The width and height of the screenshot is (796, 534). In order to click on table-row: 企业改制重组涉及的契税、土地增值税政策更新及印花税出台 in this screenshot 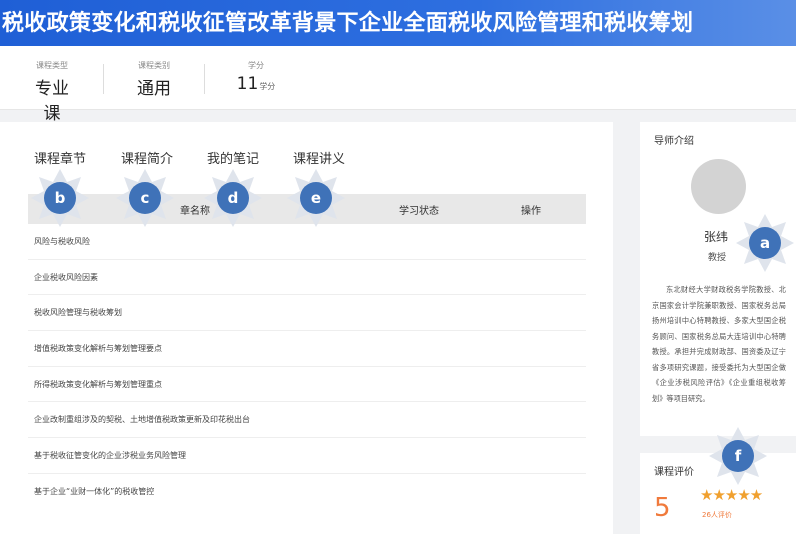, I will do `click(307, 420)`.